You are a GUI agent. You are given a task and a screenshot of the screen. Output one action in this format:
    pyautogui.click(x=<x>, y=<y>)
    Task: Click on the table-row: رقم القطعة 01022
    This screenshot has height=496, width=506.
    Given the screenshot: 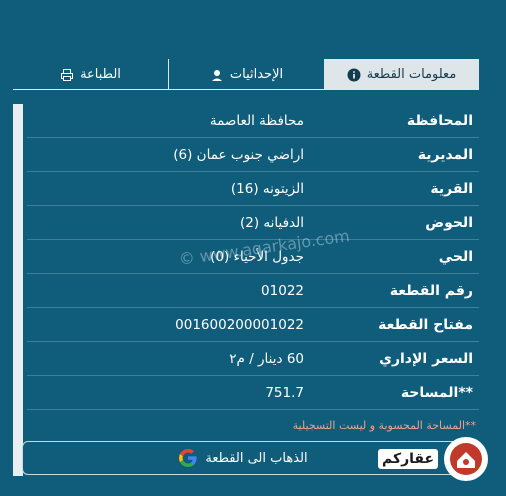 What is the action you would take?
    pyautogui.click(x=253, y=291)
    